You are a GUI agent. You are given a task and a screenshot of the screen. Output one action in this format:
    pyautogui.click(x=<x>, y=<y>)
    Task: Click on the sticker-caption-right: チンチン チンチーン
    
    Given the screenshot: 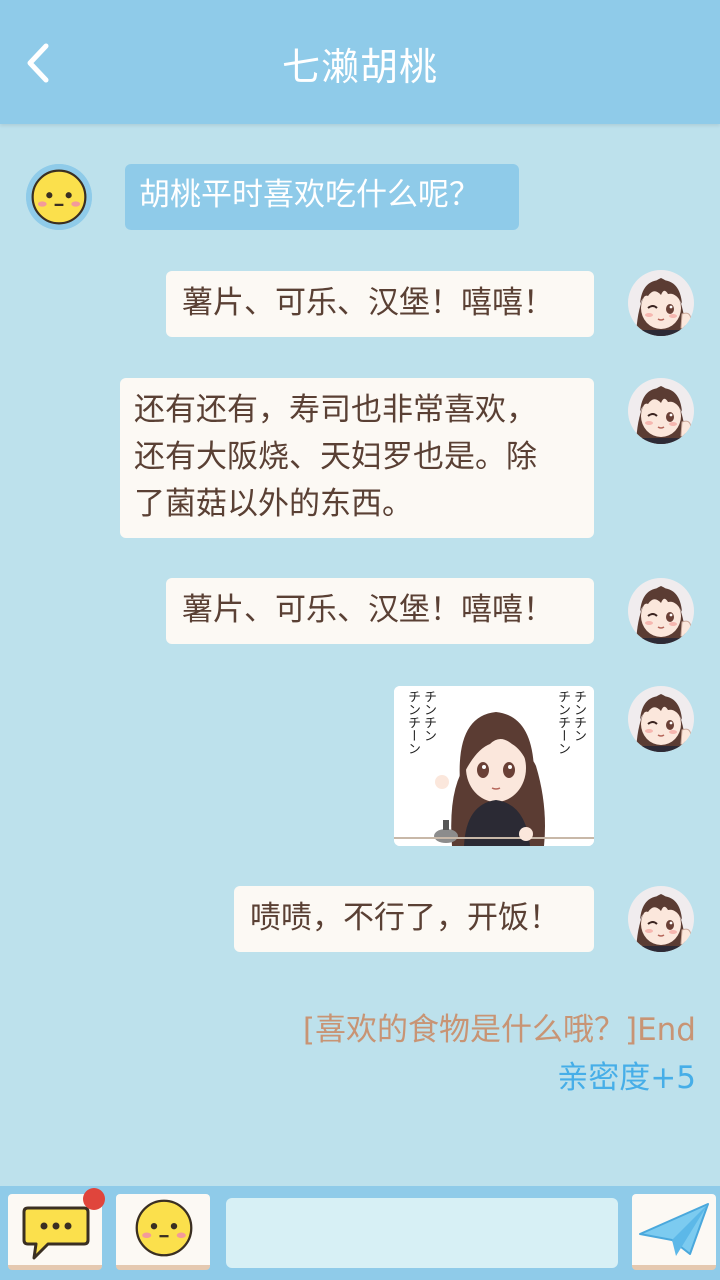 What is the action you would take?
    pyautogui.click(x=570, y=722)
    